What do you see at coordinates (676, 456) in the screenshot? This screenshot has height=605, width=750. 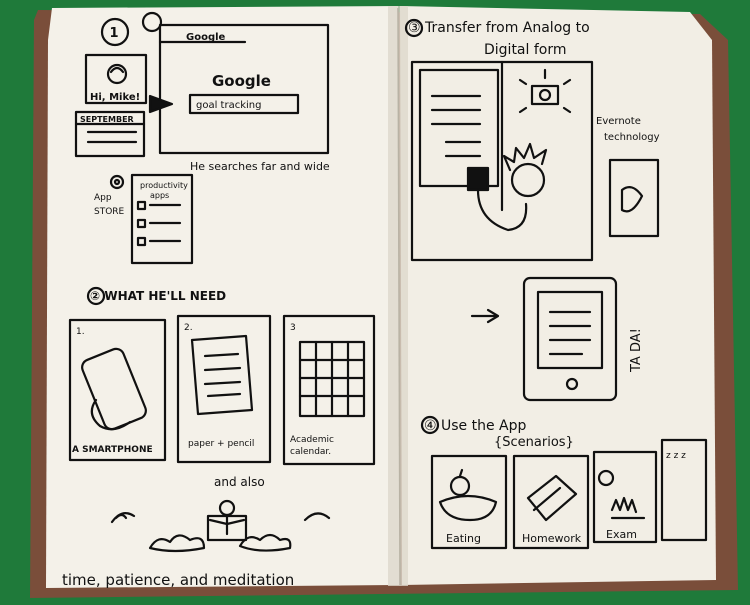 I see `sleep-marks: z z z` at bounding box center [676, 456].